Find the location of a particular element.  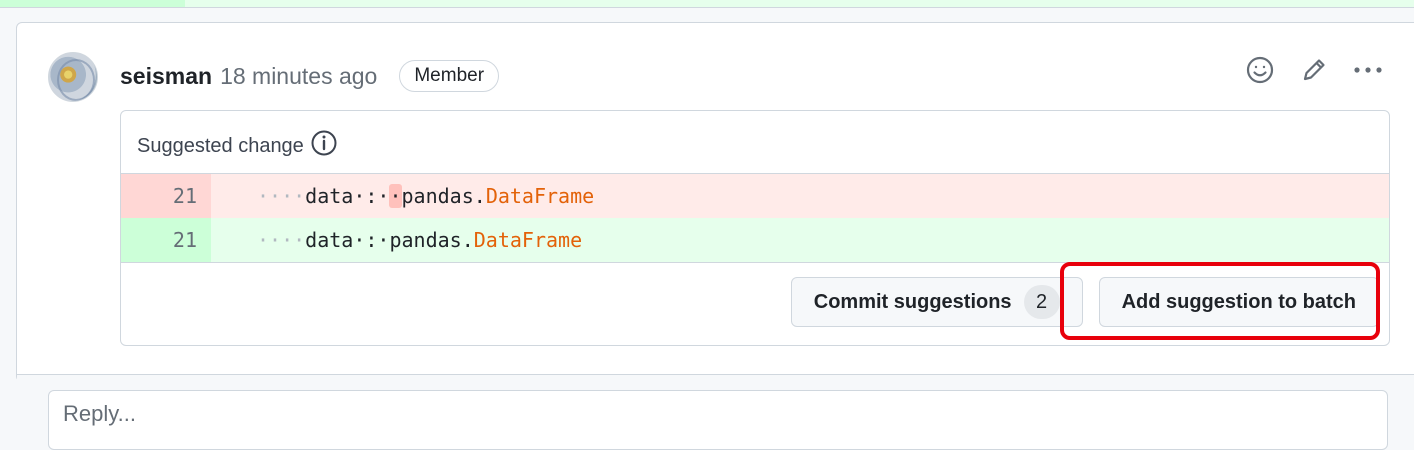

pencil-icon is located at coordinates (1314, 70).